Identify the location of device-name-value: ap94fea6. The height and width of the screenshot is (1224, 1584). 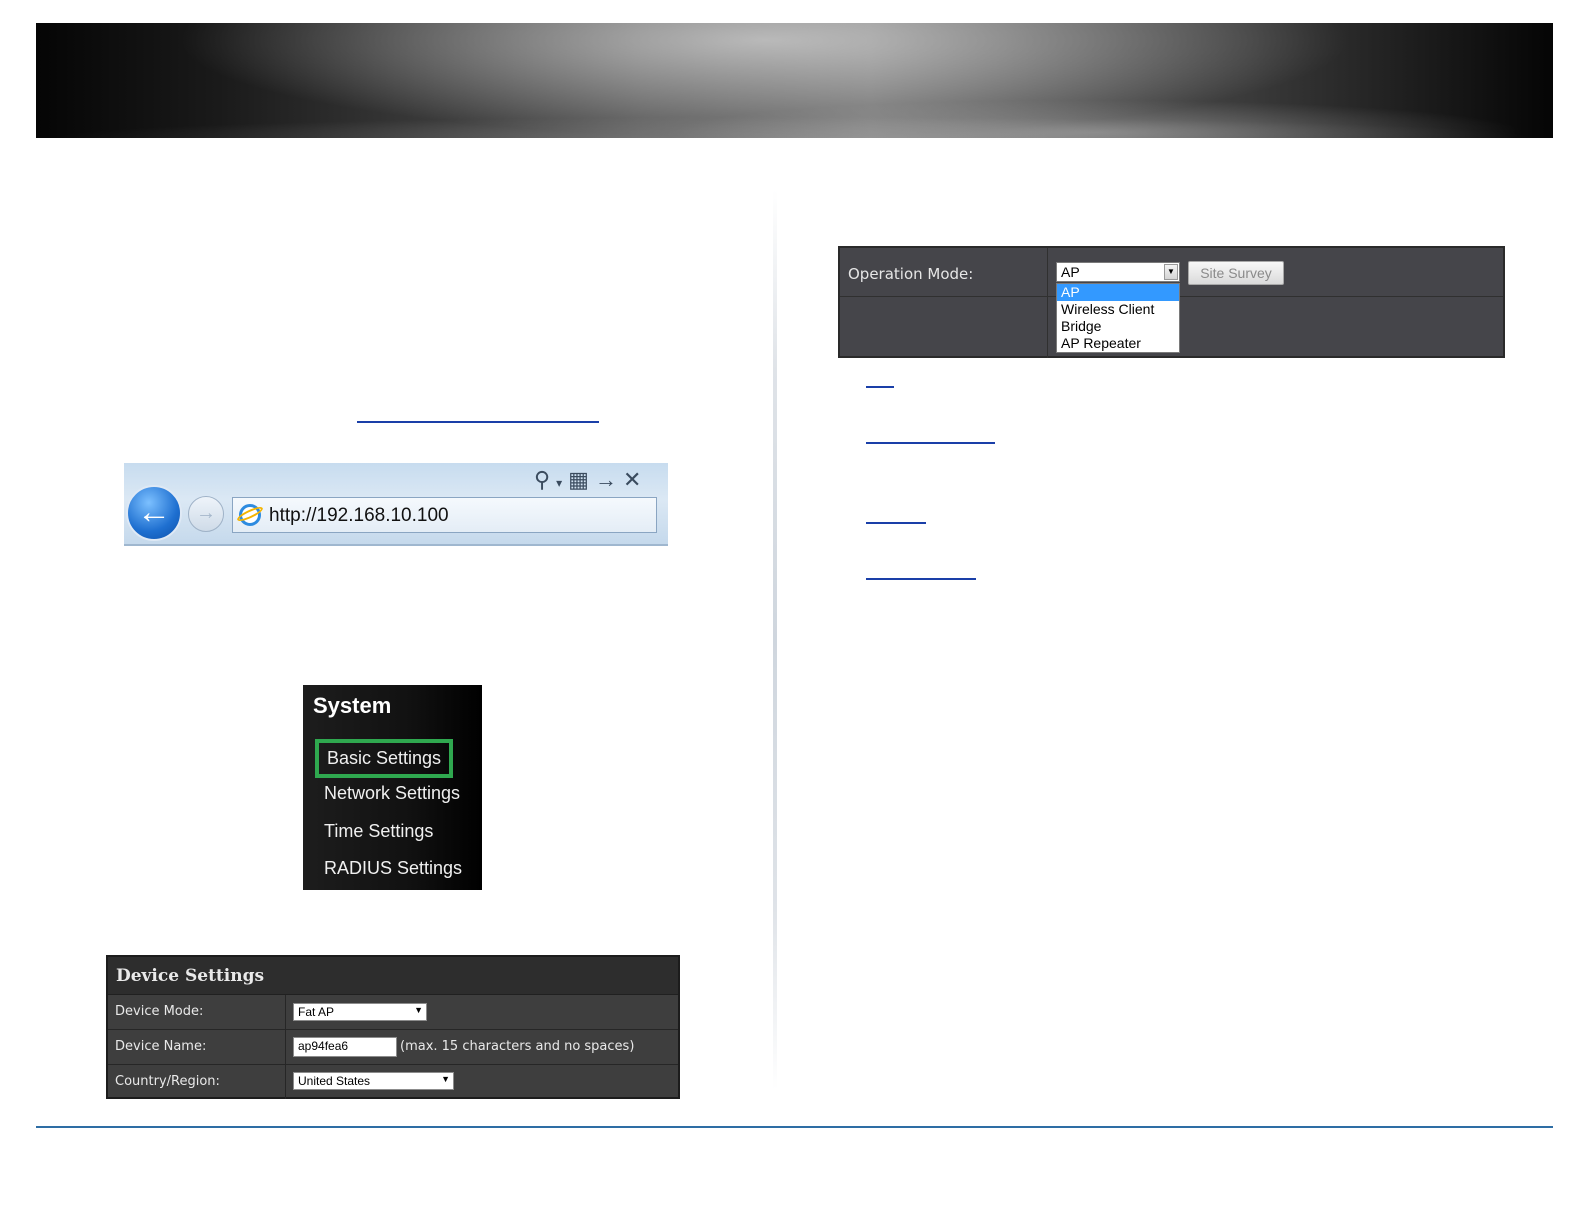
(323, 1046).